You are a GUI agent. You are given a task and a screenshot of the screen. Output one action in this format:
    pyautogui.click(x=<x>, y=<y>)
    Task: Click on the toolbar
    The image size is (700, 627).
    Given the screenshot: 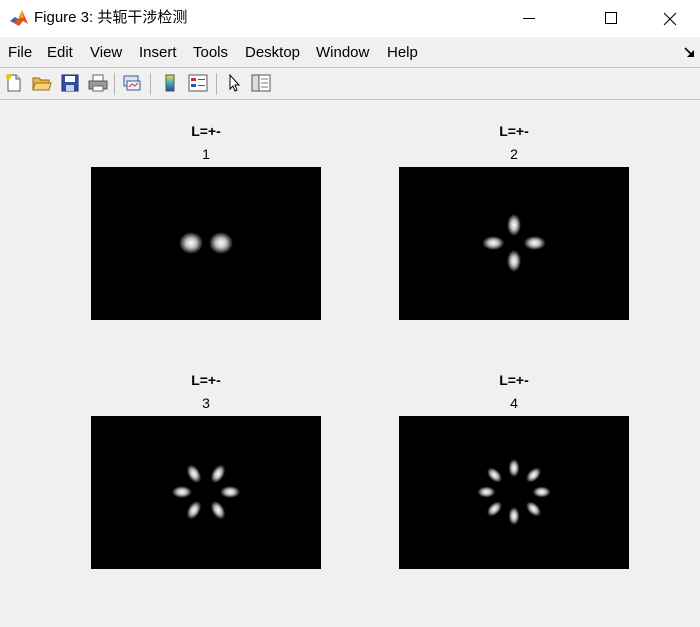 What is the action you would take?
    pyautogui.click(x=350, y=83)
    